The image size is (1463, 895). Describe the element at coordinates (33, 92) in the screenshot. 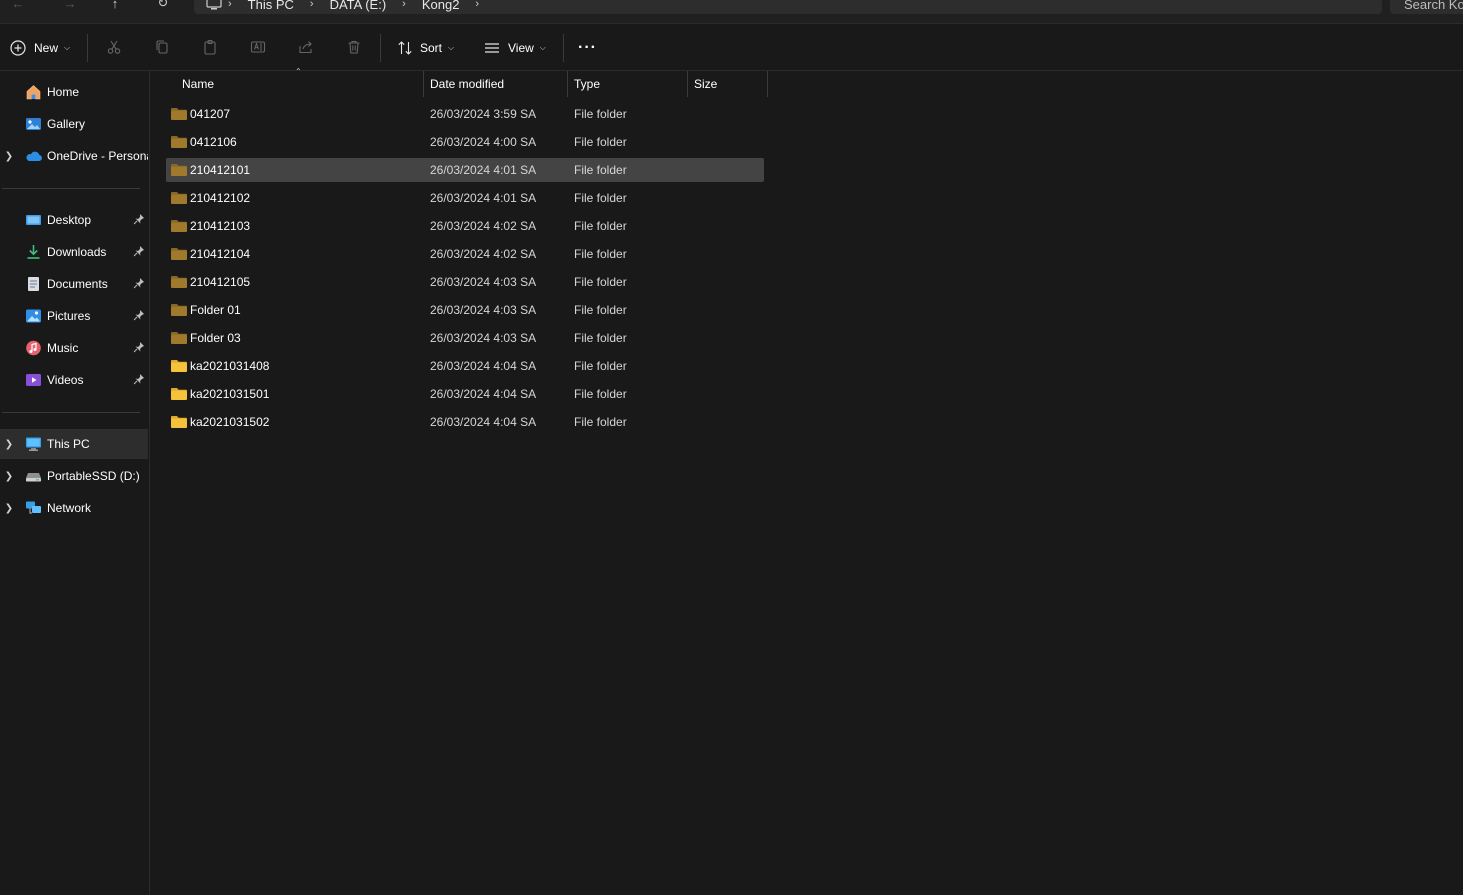

I see `home-icon` at that location.